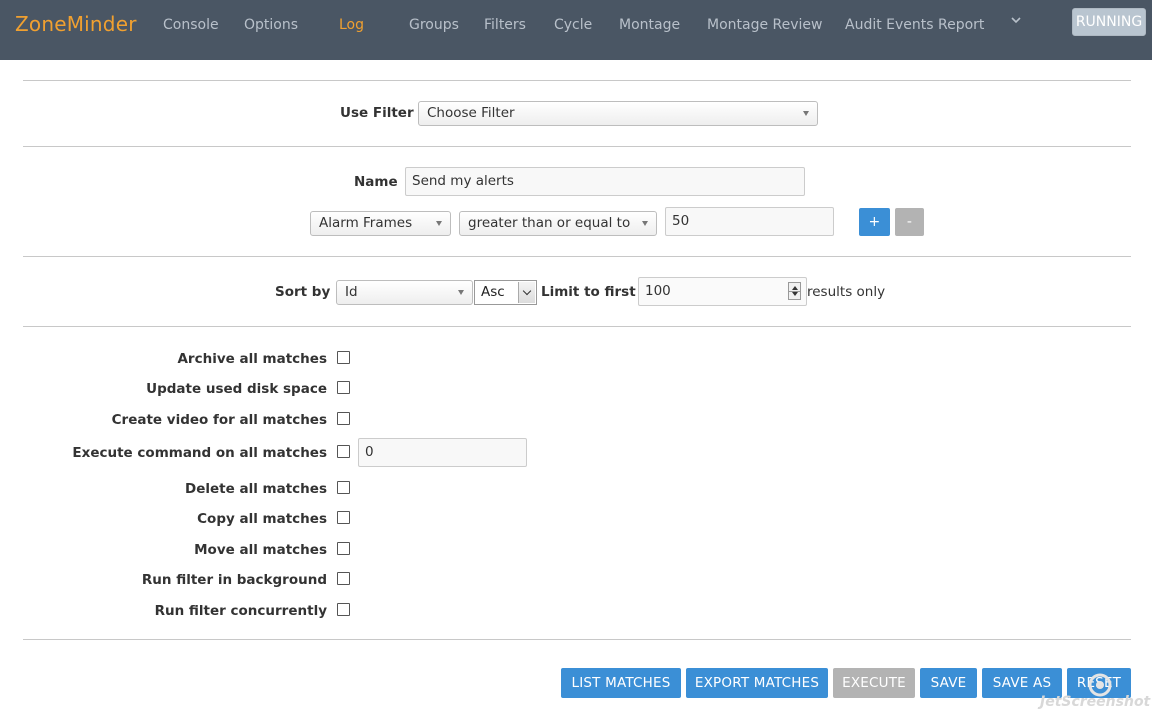 The width and height of the screenshot is (1152, 719). What do you see at coordinates (649, 25) in the screenshot?
I see `nav-montage: Montage` at bounding box center [649, 25].